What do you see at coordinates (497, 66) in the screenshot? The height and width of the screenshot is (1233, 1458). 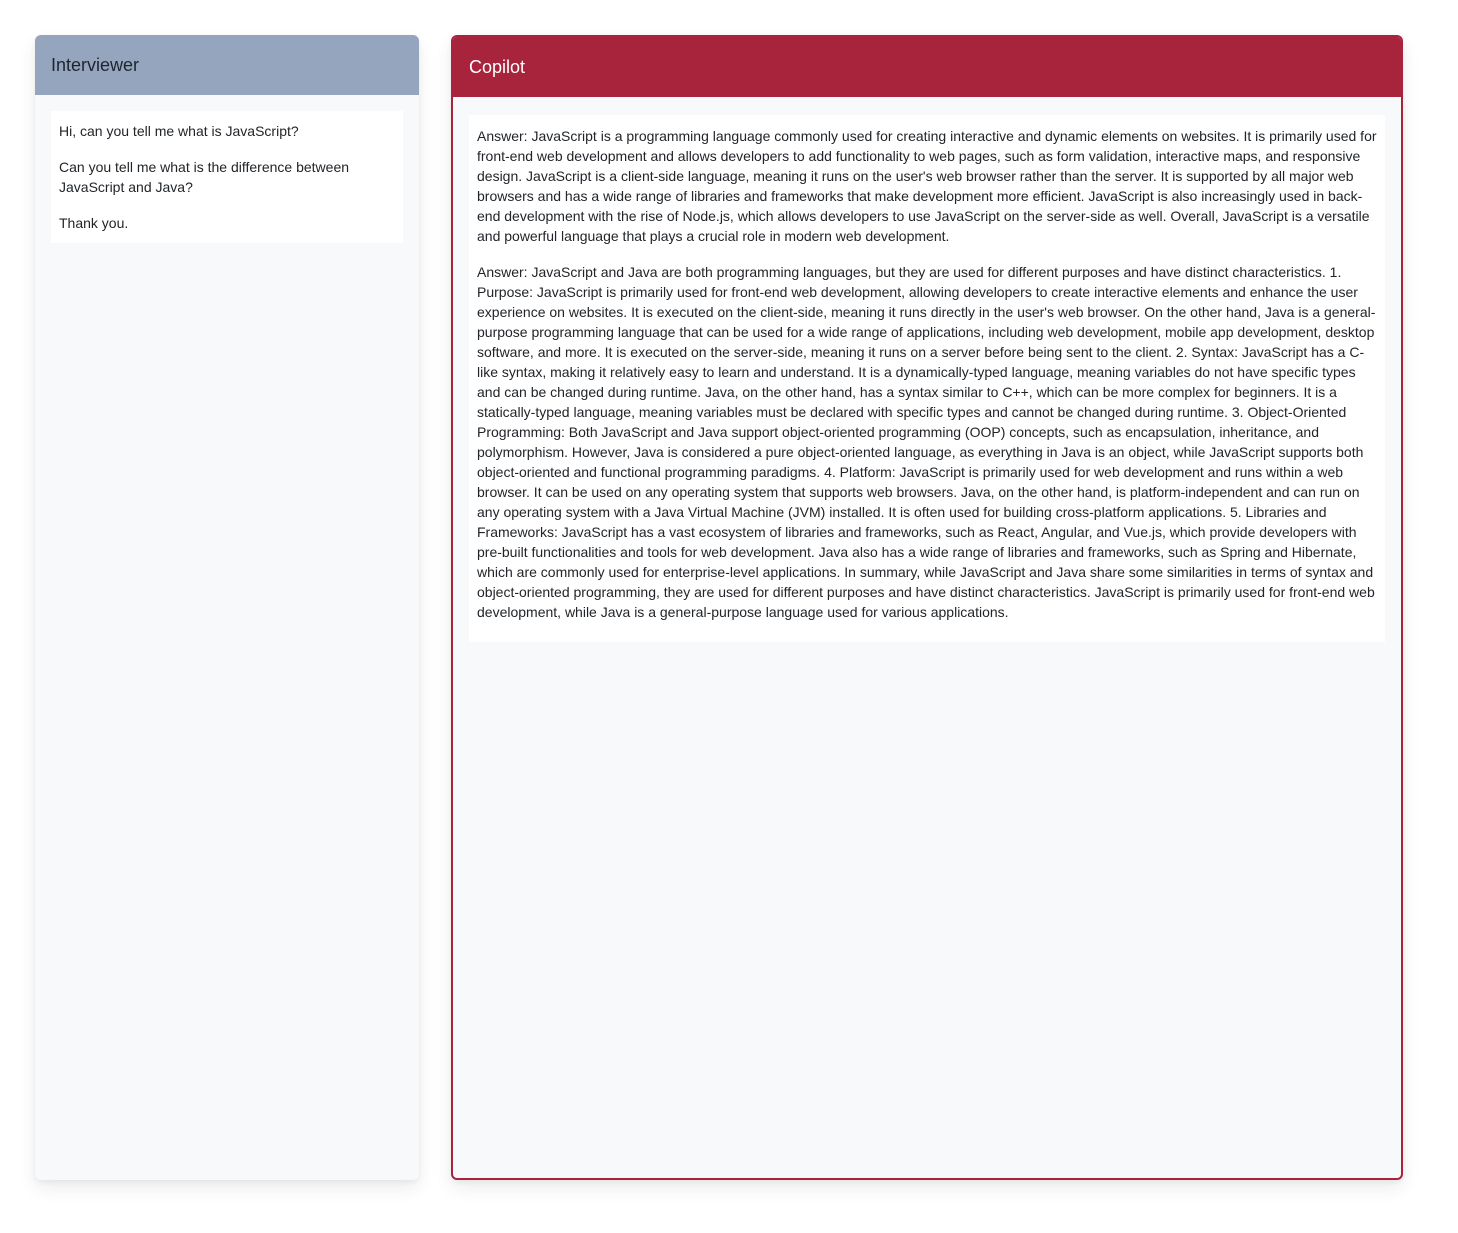 I see `copilot-title: Copilot` at bounding box center [497, 66].